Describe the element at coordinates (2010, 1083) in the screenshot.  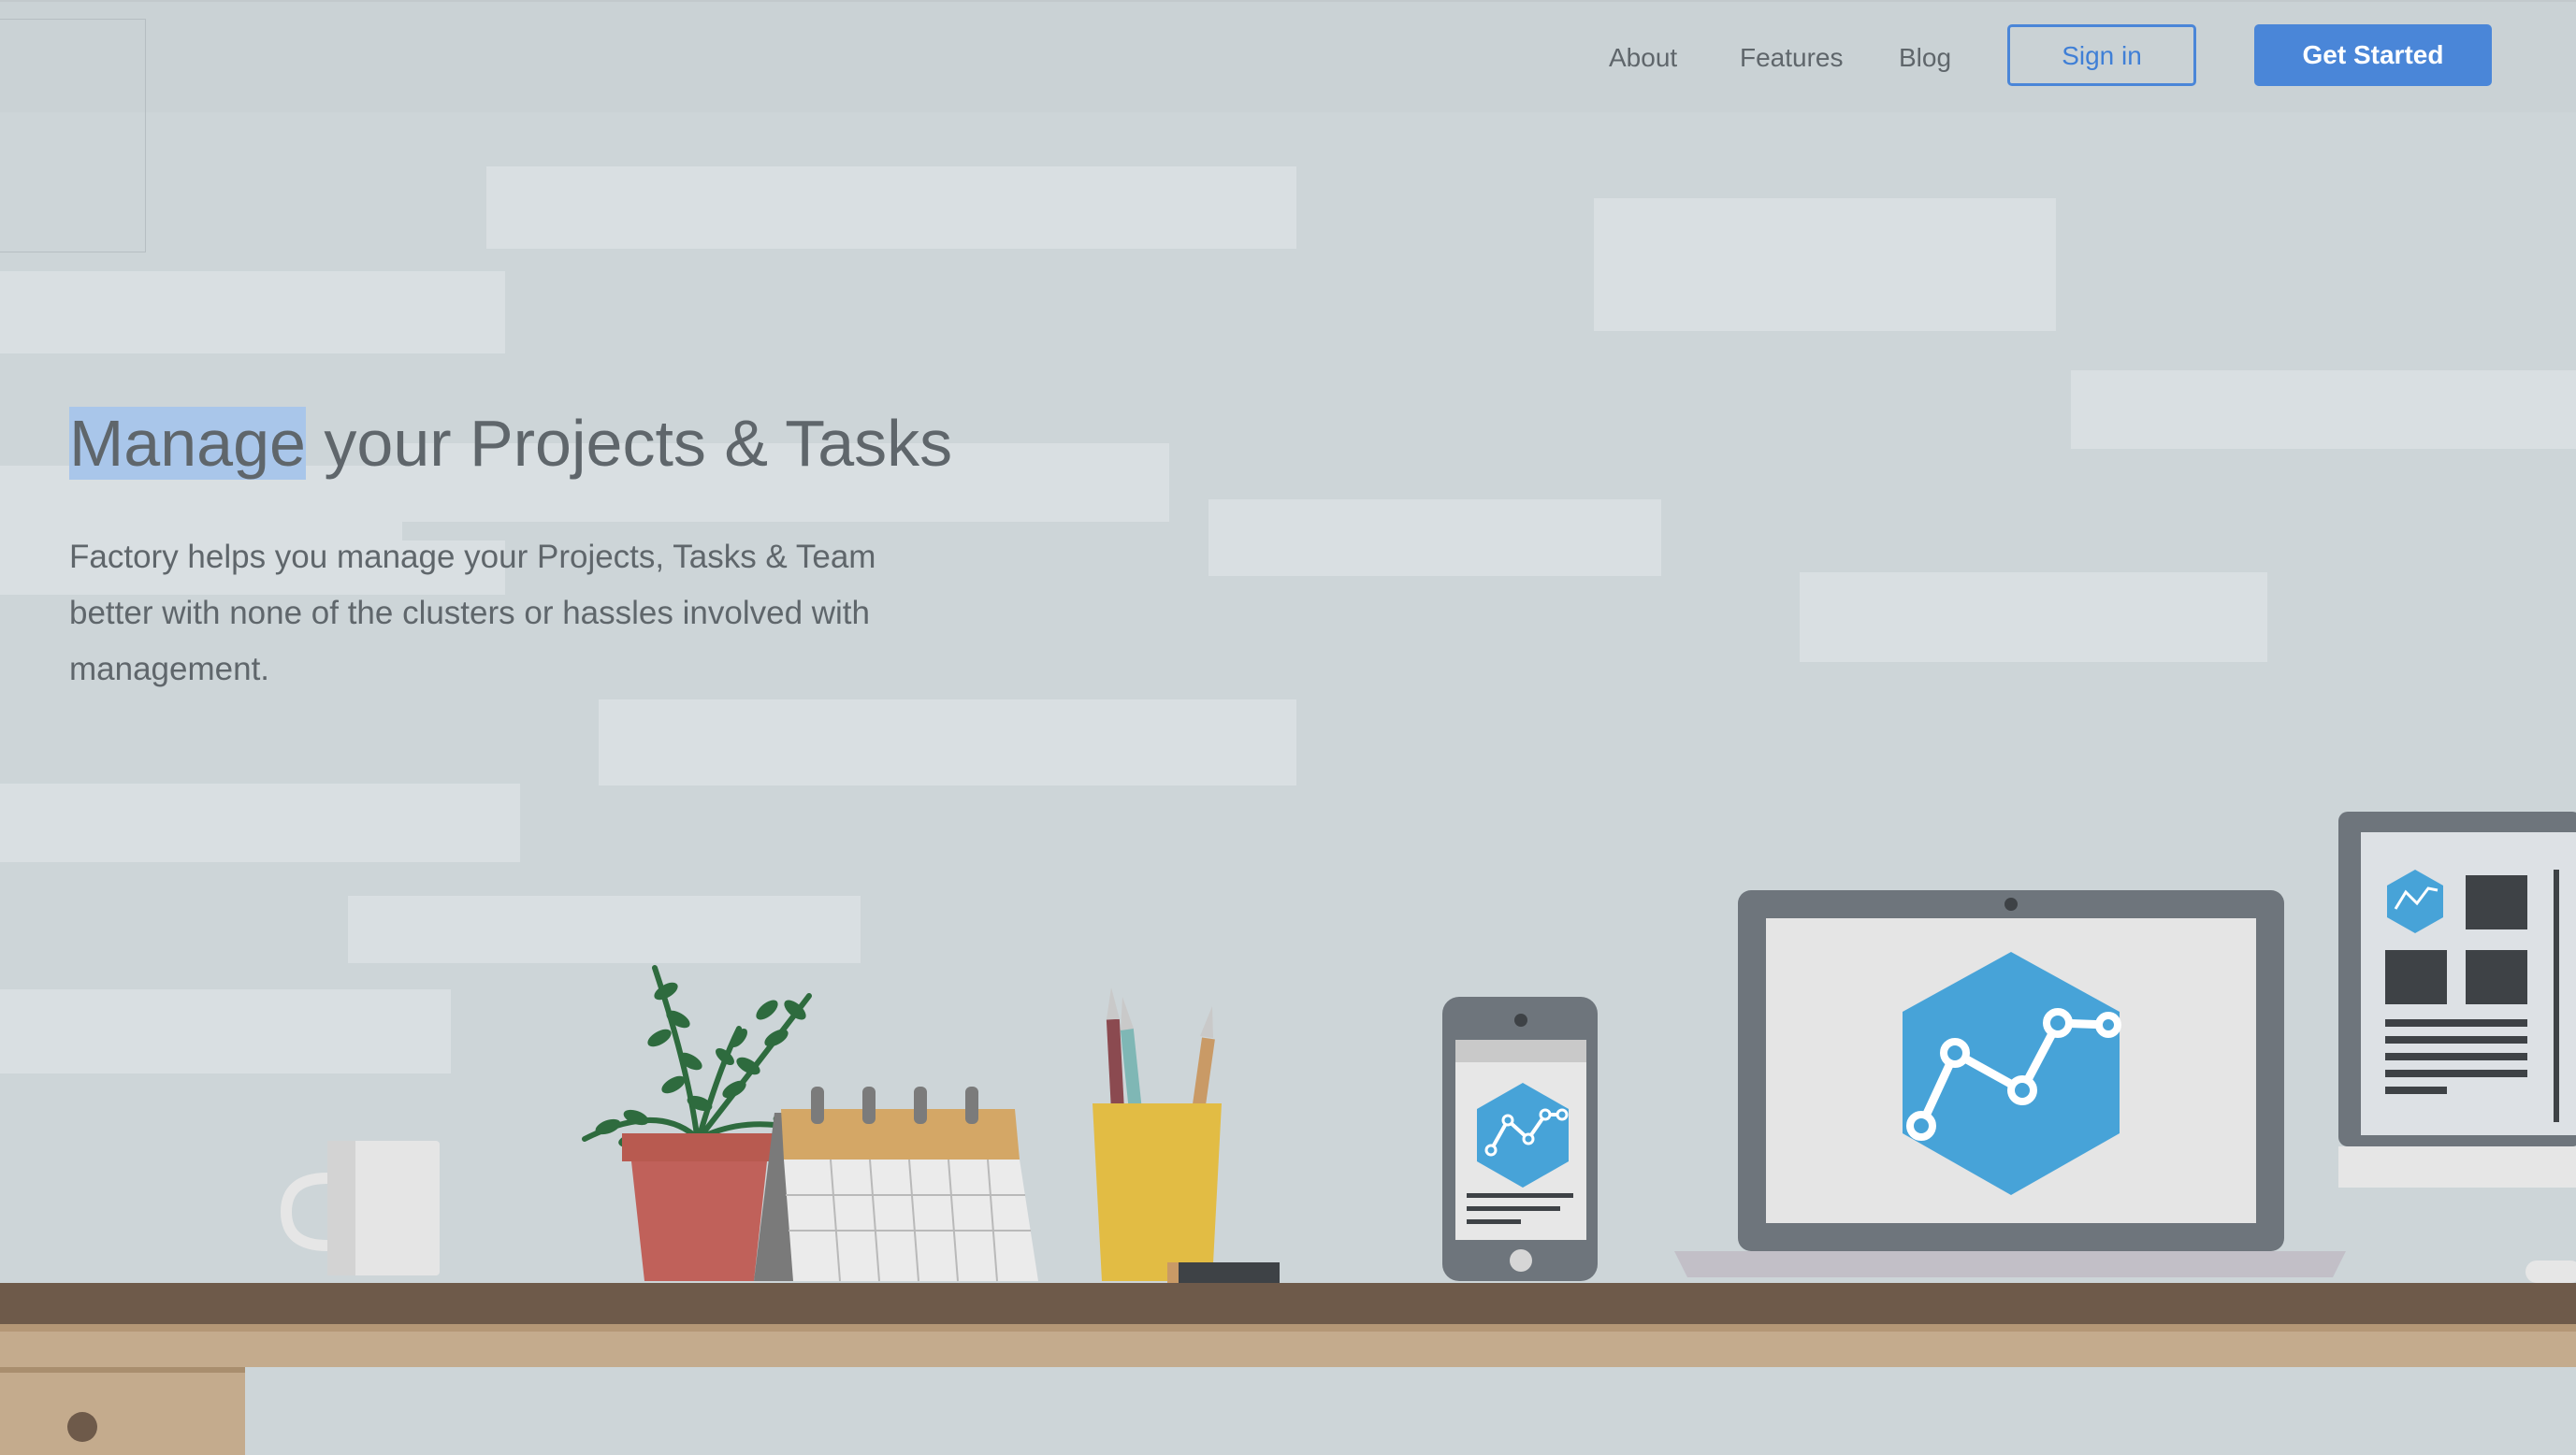
I see `laptop` at that location.